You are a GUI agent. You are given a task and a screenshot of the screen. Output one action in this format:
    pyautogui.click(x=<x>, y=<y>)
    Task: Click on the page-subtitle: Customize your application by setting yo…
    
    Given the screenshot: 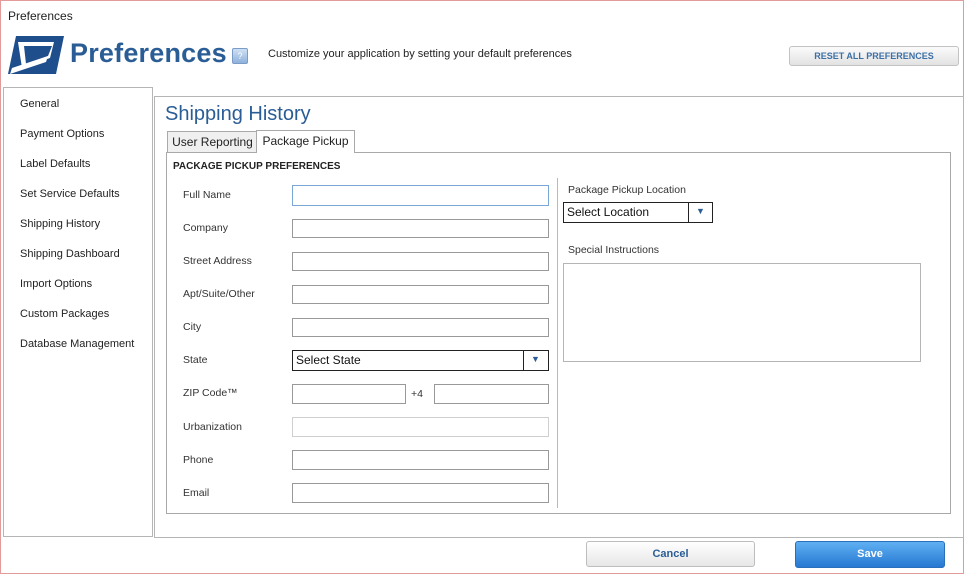 What is the action you would take?
    pyautogui.click(x=420, y=54)
    